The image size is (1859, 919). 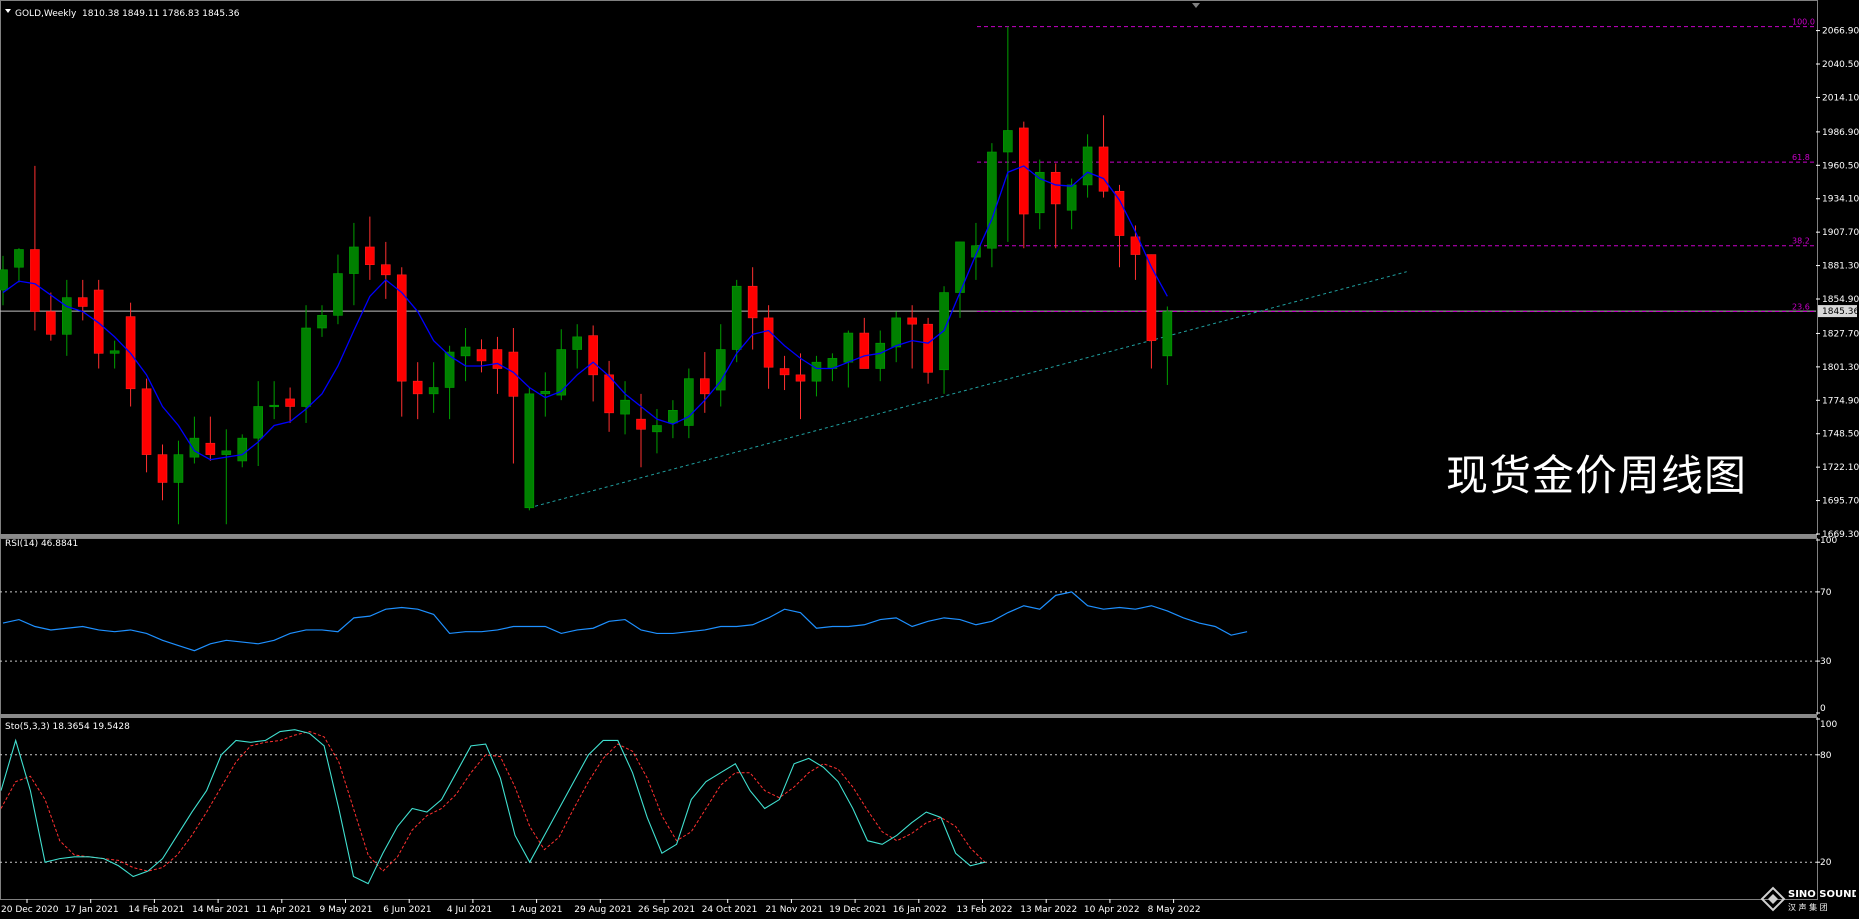 I want to click on time-tick-label: 13 Feb 2022, so click(x=985, y=910).